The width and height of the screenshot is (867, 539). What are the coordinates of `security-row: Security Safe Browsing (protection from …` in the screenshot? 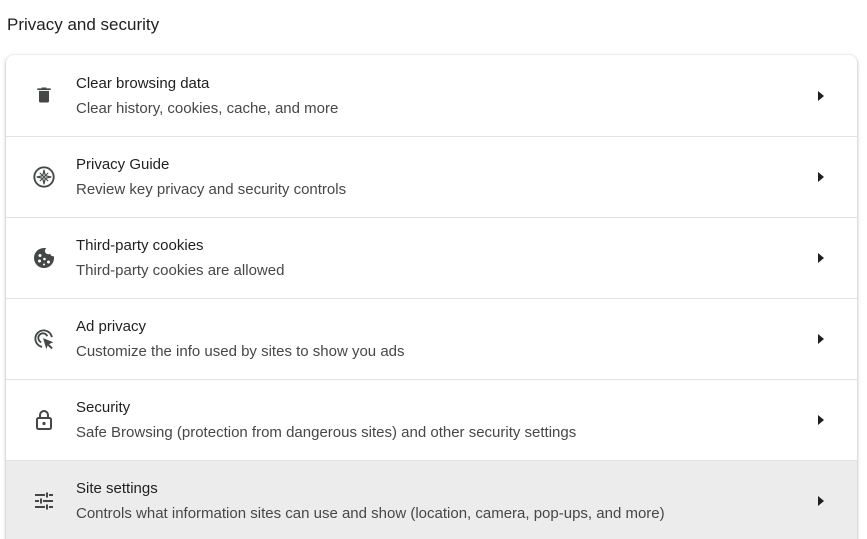 It's located at (431, 419).